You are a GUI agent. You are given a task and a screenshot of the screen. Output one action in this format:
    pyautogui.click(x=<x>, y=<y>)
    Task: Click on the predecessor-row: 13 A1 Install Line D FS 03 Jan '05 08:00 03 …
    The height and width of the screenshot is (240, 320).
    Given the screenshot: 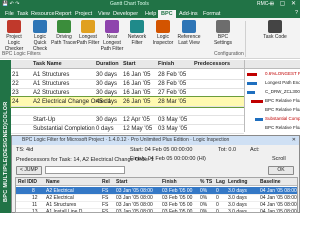 What is the action you would take?
    pyautogui.click(x=156, y=210)
    